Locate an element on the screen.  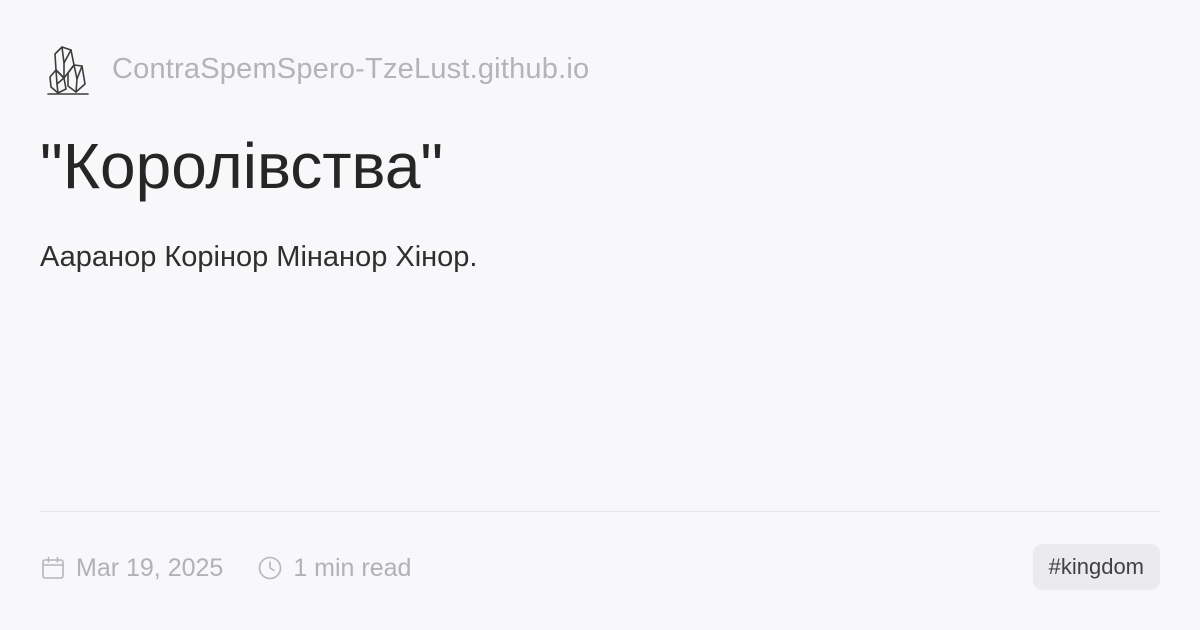
post-description: Ааранор Корінор Мінанор Хінор. is located at coordinates (259, 257).